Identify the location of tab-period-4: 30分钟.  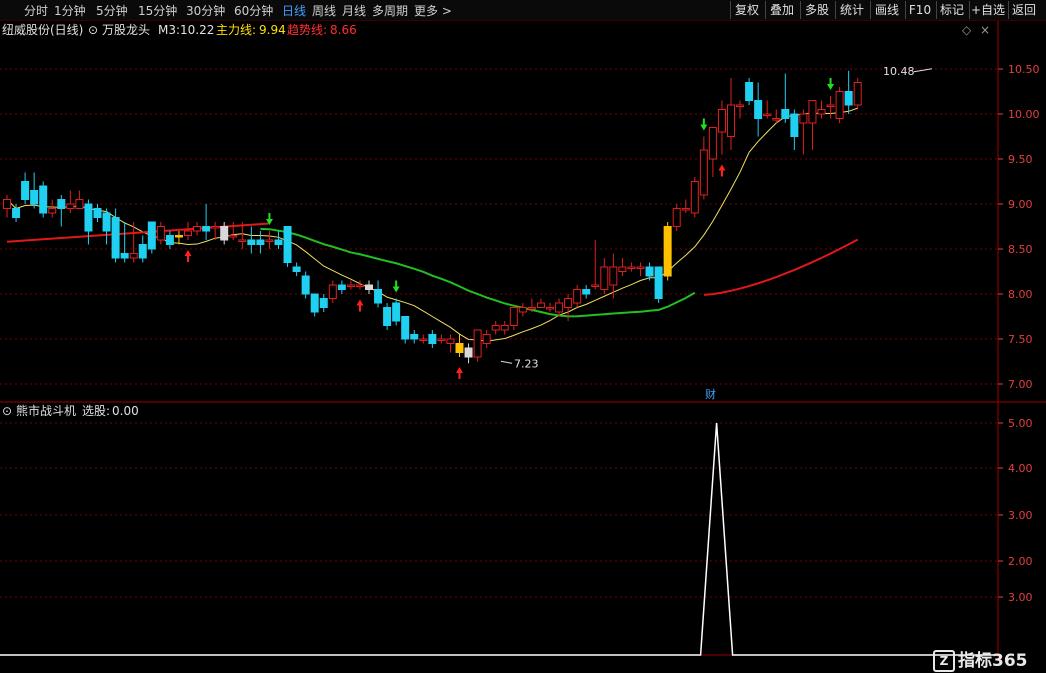
(205, 11).